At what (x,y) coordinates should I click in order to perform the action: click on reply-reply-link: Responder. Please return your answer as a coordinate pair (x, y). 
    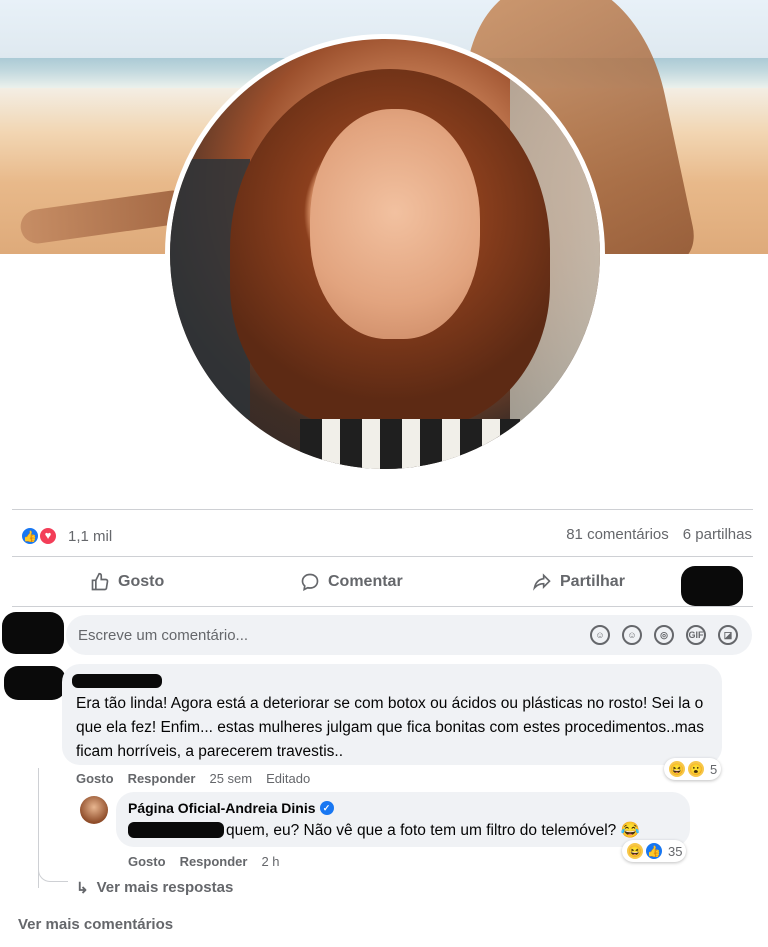
    Looking at the image, I should click on (214, 861).